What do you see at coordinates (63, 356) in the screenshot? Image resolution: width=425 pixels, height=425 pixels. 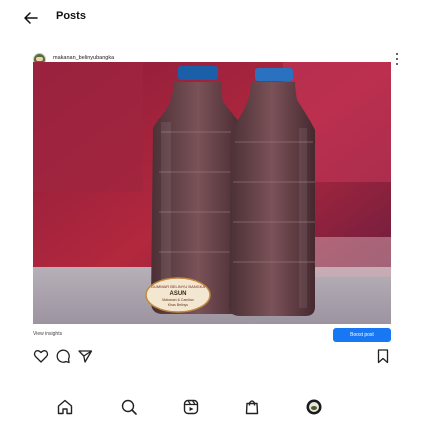 I see `comment-icon` at bounding box center [63, 356].